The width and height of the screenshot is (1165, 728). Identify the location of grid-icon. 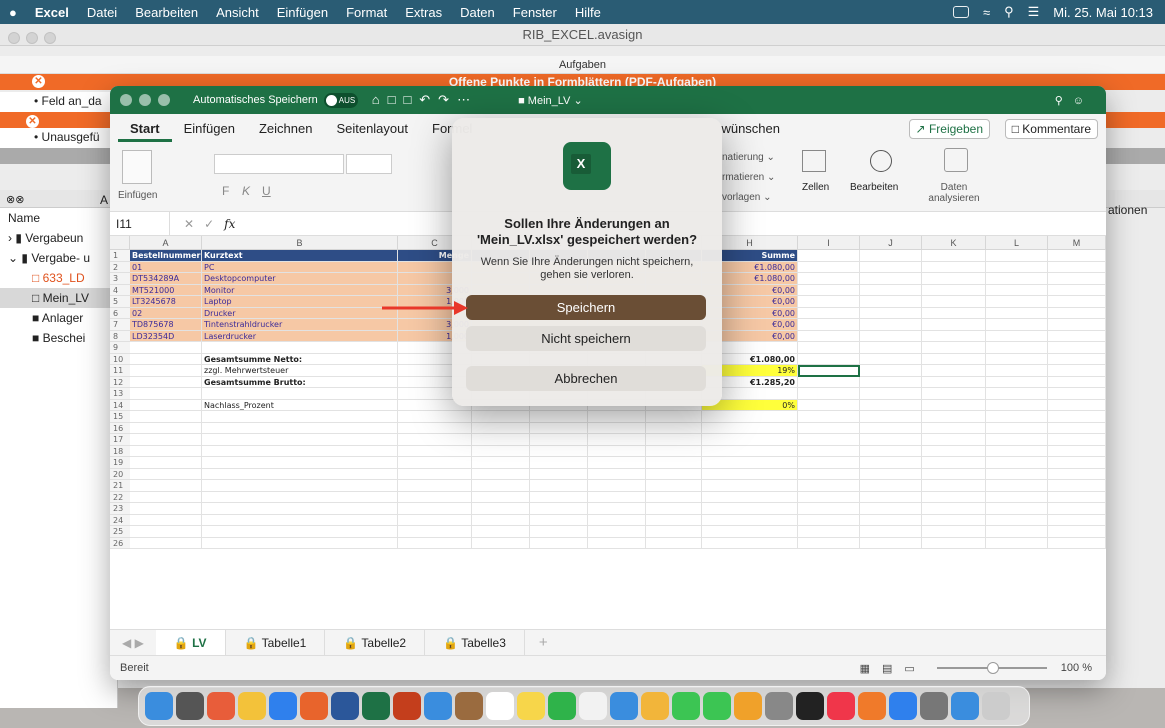
(252, 706).